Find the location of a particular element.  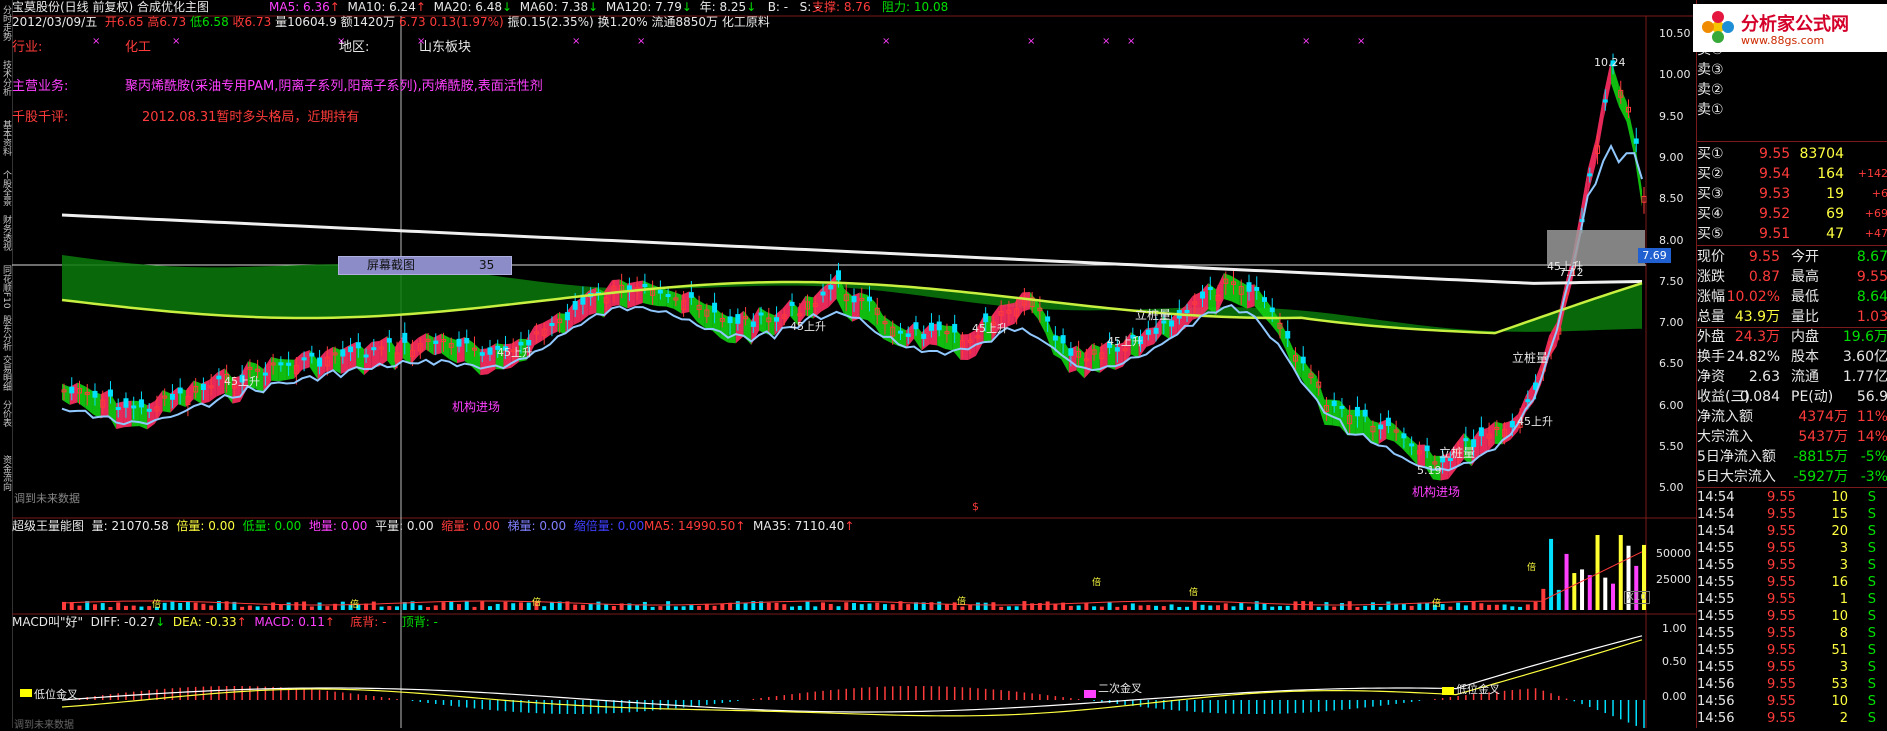

buy-row: 买② 9.54 164 +142 is located at coordinates (1792, 174).